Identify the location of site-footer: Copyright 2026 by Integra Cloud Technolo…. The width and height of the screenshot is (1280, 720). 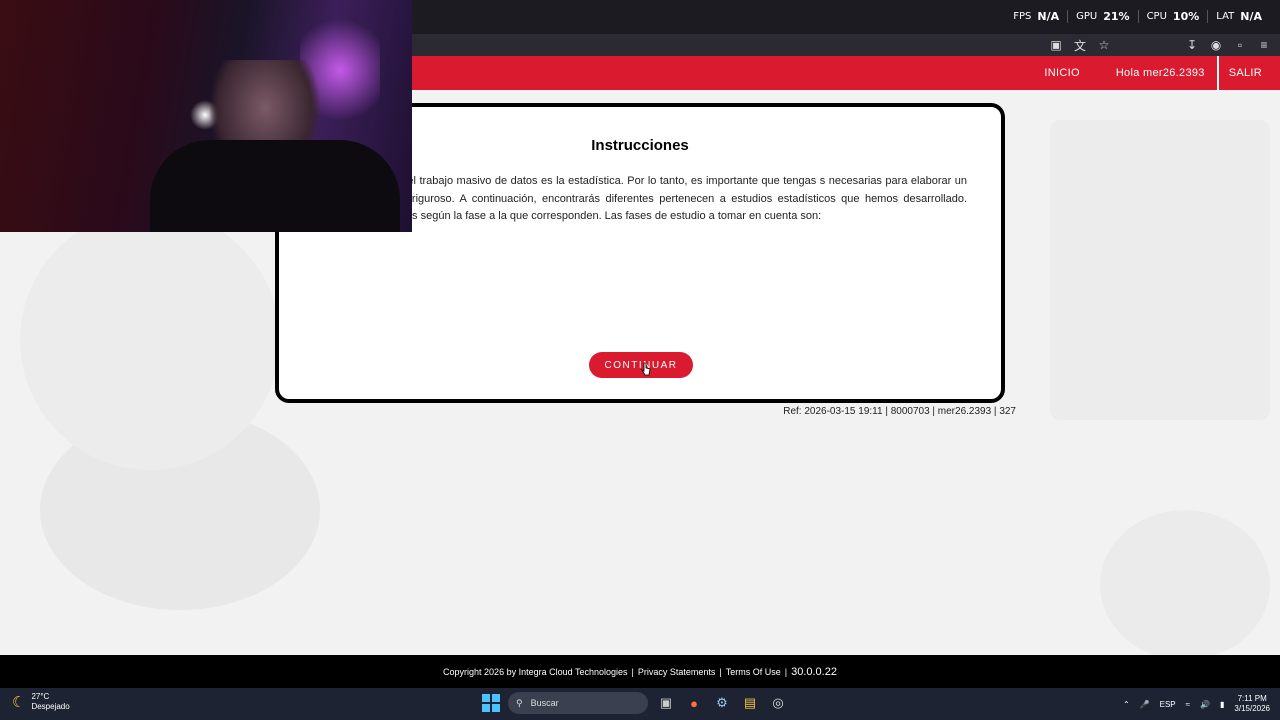
(640, 671).